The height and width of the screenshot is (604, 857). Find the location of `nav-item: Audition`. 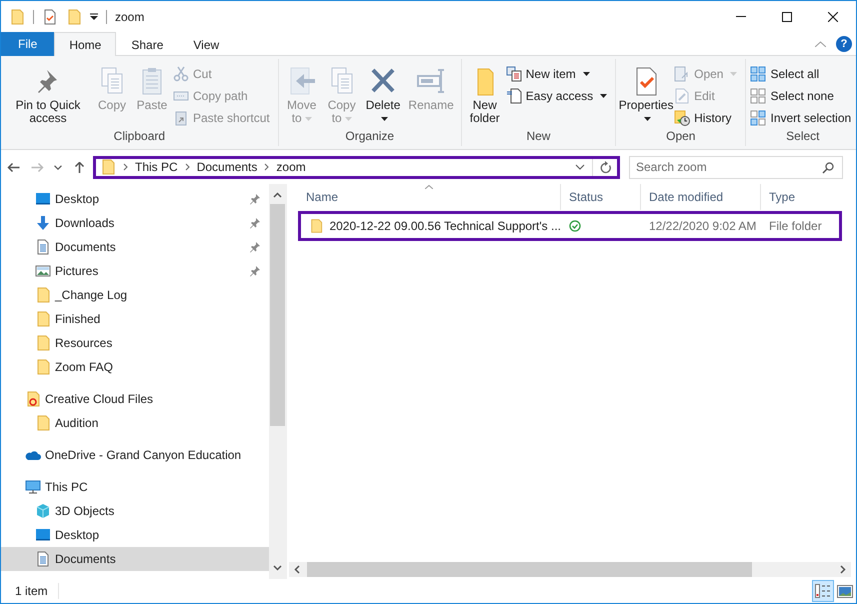

nav-item: Audition is located at coordinates (135, 423).